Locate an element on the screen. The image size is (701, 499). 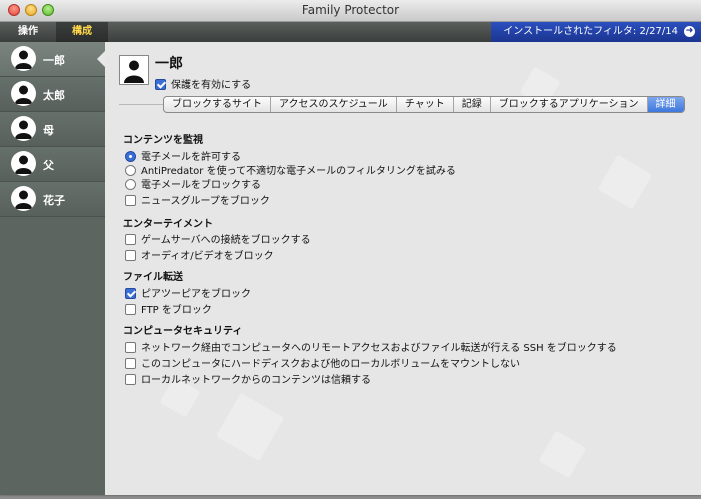
section-computer-security: コンピュータセキュリティ is located at coordinates (183, 331).